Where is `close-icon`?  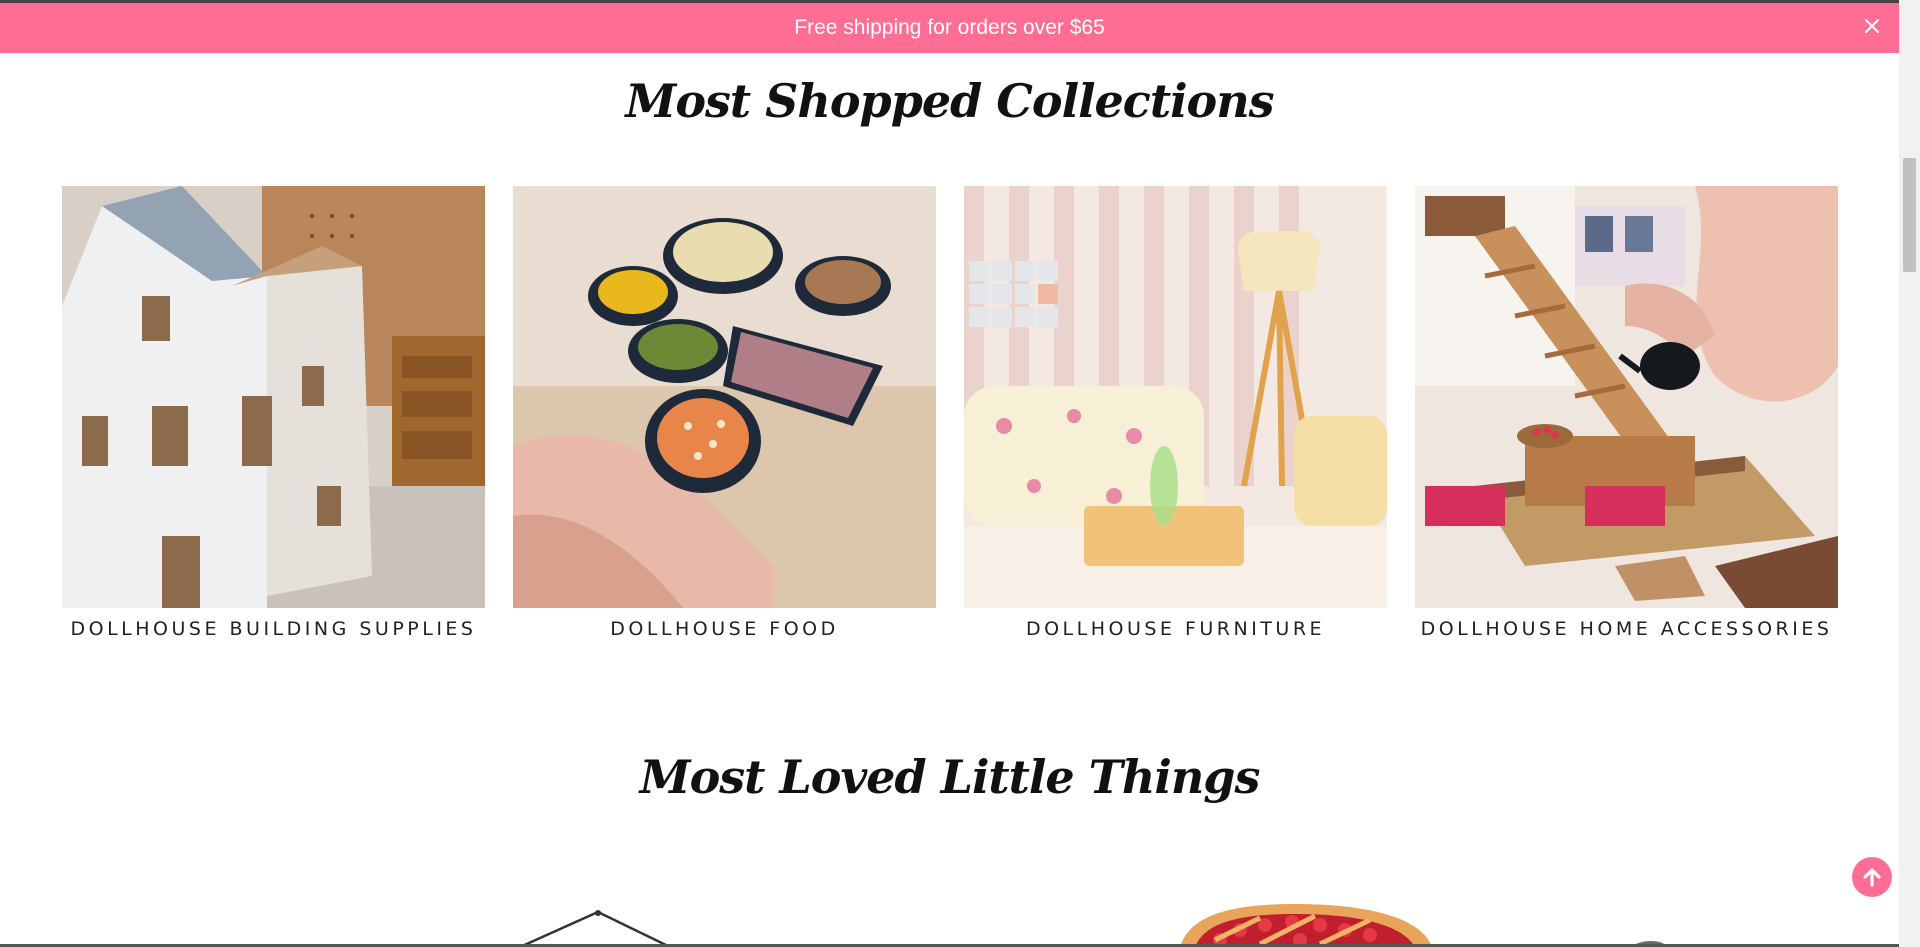 close-icon is located at coordinates (1872, 26).